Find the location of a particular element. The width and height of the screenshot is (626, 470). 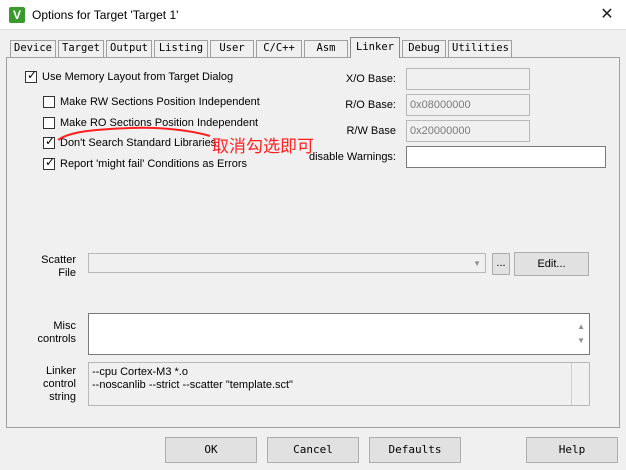

close-icon: ✕ is located at coordinates (607, 16).